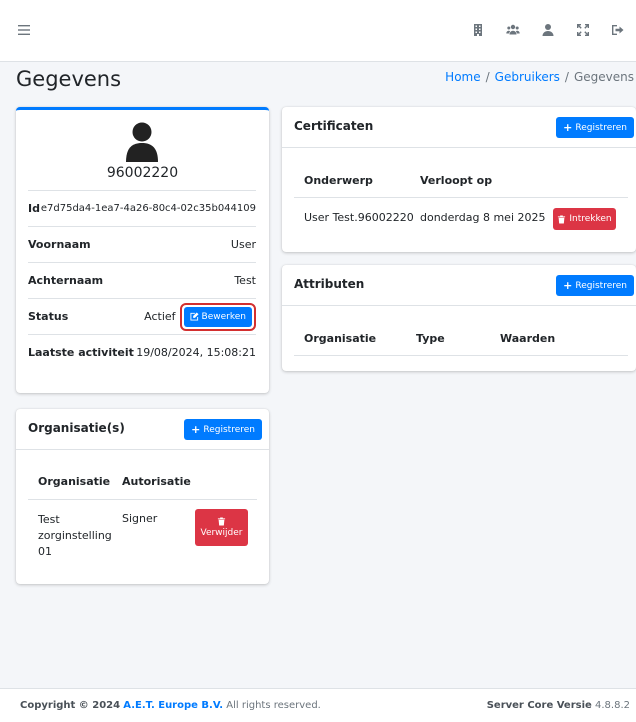 Image resolution: width=636 pixels, height=722 pixels. I want to click on property-value: User, so click(243, 244).